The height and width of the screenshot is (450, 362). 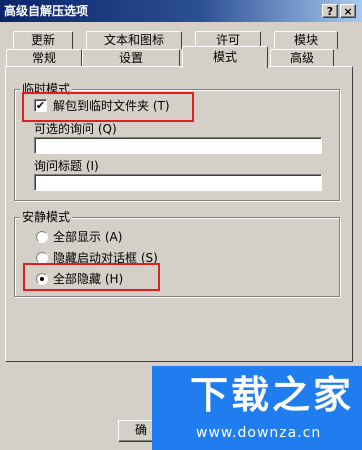 What do you see at coordinates (178, 145) in the screenshot?
I see `optional-question-input` at bounding box center [178, 145].